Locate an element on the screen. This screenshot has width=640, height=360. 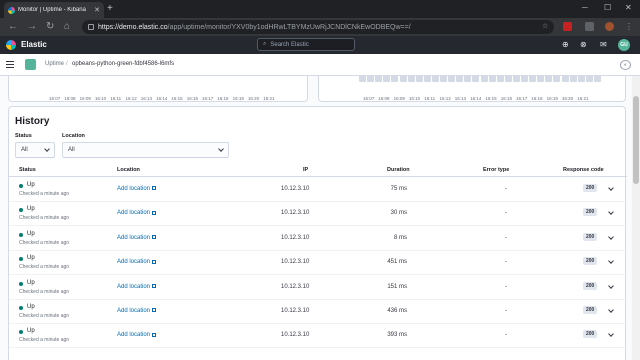
url-host: https://demo.elastic.co is located at coordinates (133, 27).